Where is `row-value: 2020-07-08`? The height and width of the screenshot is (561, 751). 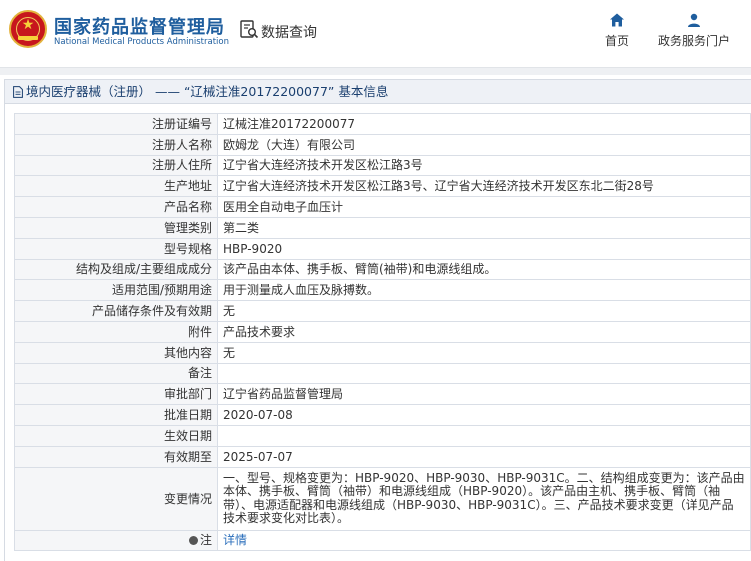 row-value: 2020-07-08 is located at coordinates (484, 415).